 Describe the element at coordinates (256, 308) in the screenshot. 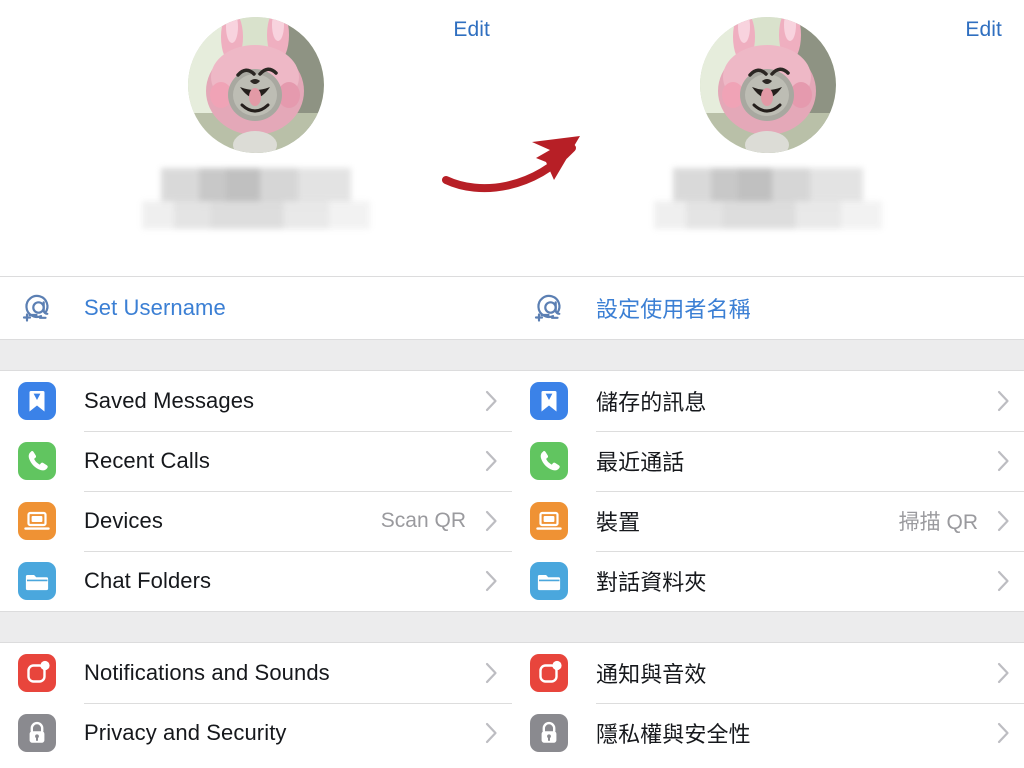

I see `set-username-row: Set Username` at that location.